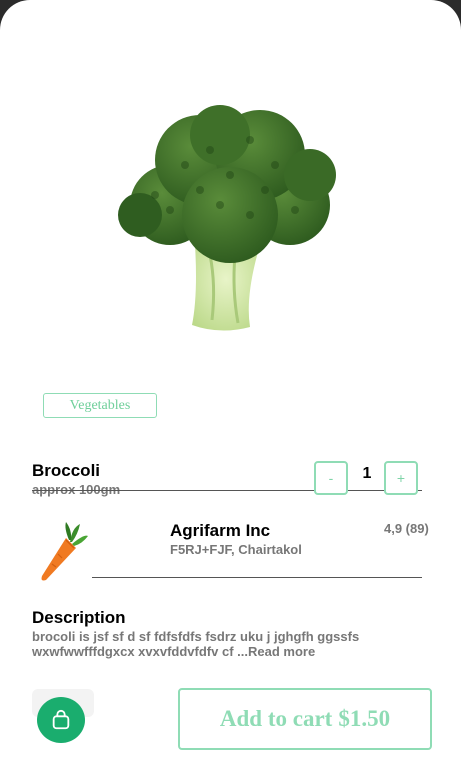 The width and height of the screenshot is (461, 765). I want to click on seller-name: Agrifarm Inc, so click(220, 531).